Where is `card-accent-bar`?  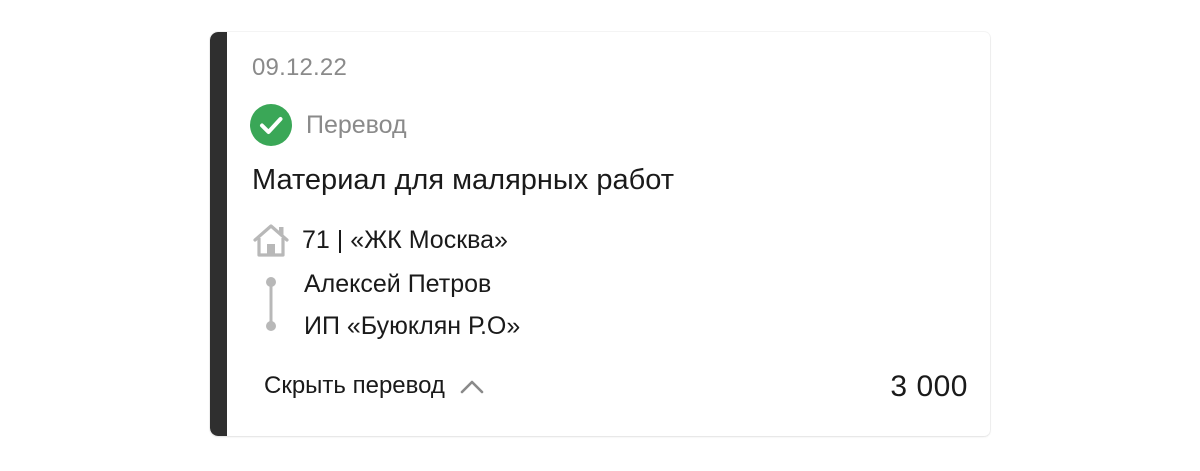 card-accent-bar is located at coordinates (218, 234).